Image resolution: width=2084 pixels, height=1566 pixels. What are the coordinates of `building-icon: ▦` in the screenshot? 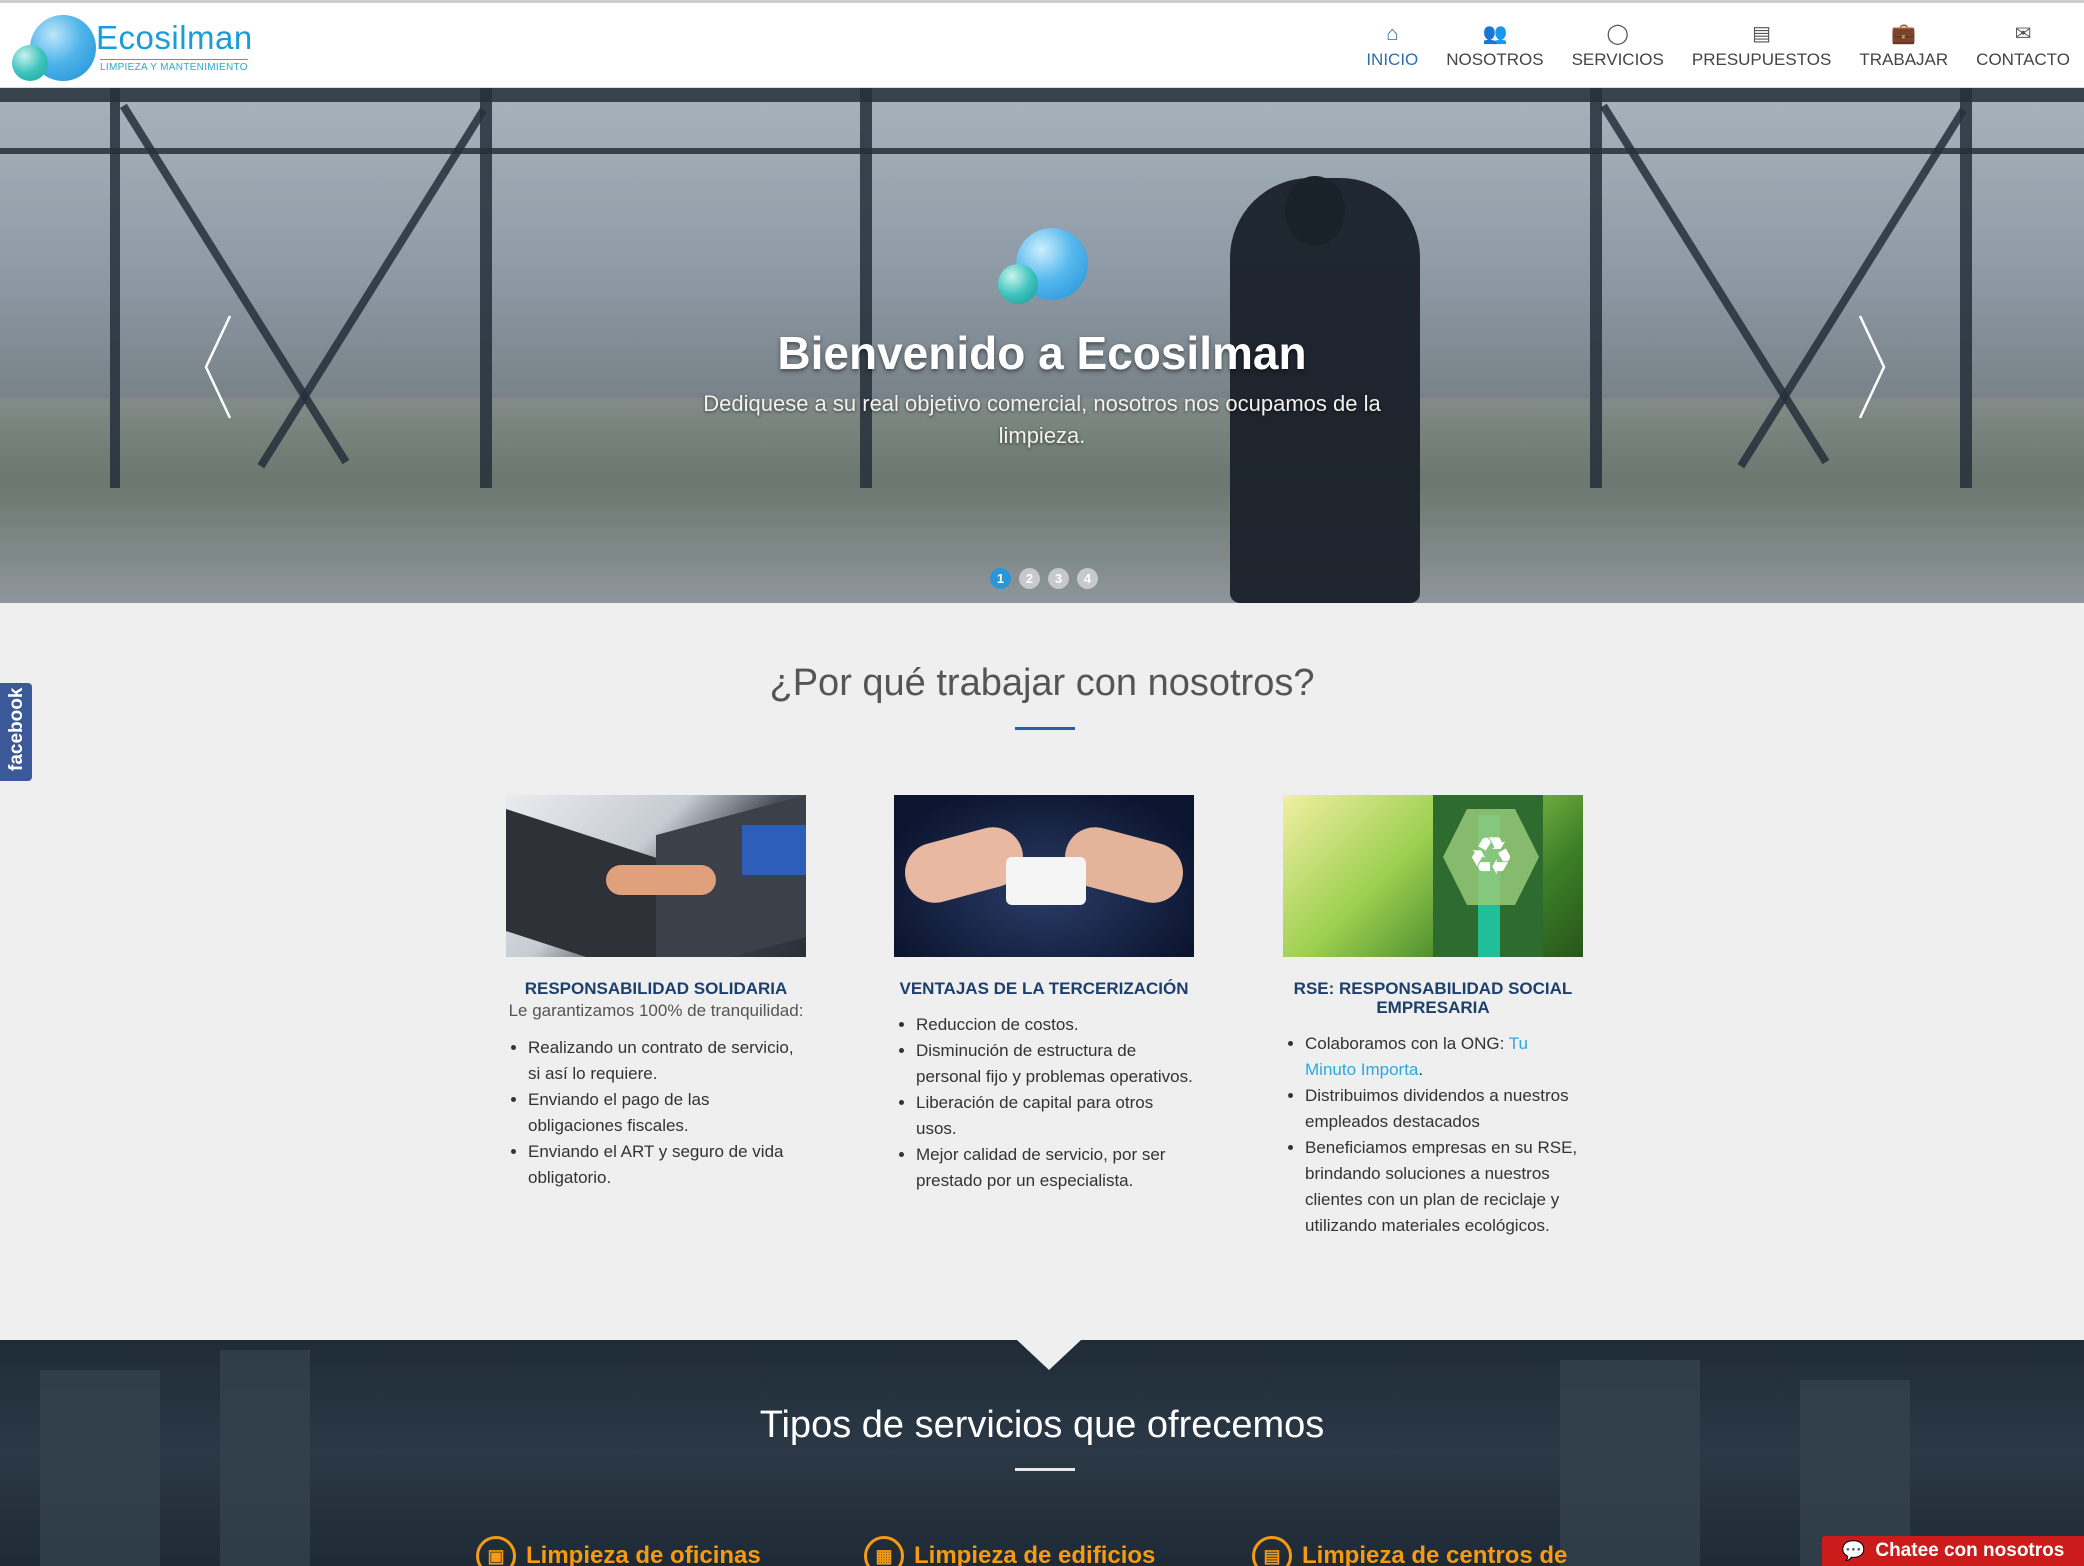 It's located at (884, 1551).